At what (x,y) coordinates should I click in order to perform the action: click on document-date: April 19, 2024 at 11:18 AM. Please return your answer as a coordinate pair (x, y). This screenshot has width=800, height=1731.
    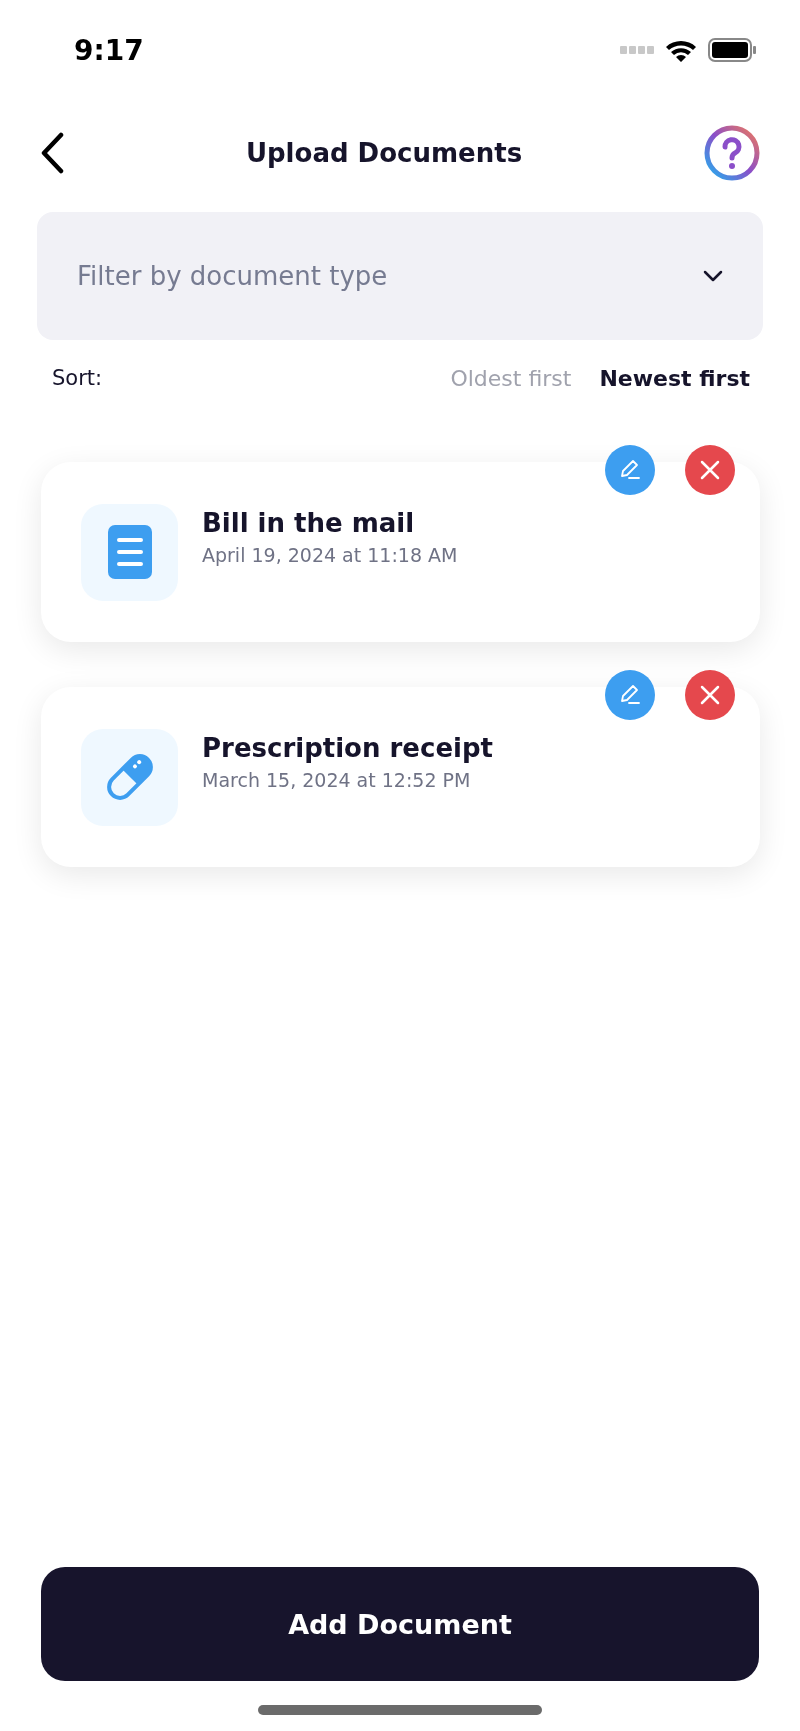
    Looking at the image, I should click on (330, 555).